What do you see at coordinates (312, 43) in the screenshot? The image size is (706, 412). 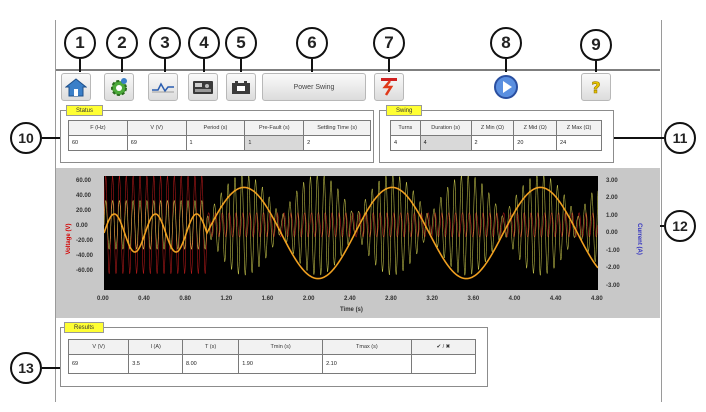 I see `callout-6: 6` at bounding box center [312, 43].